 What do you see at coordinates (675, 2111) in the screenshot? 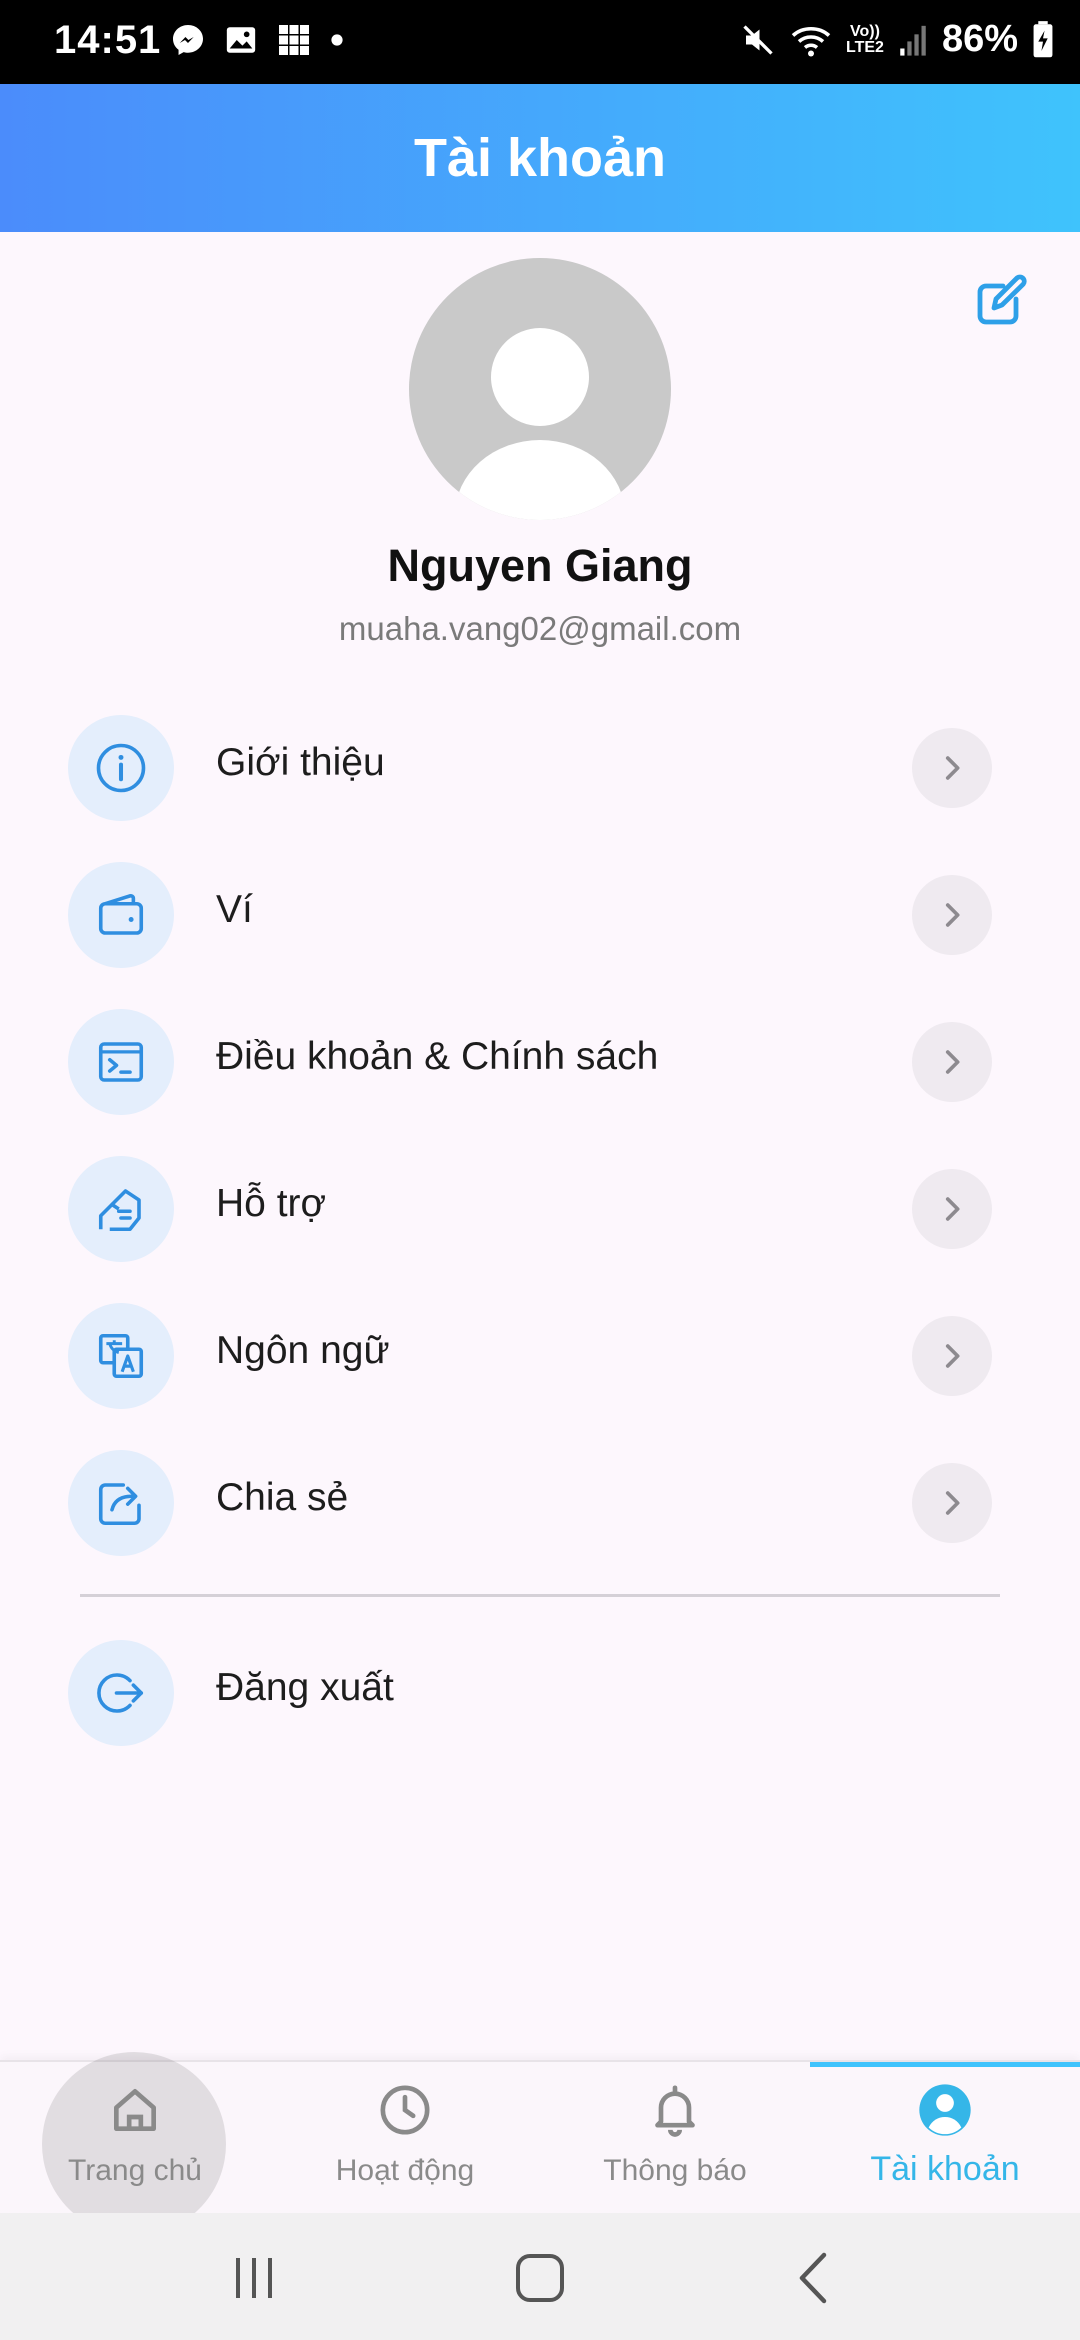
I see `bell-icon` at bounding box center [675, 2111].